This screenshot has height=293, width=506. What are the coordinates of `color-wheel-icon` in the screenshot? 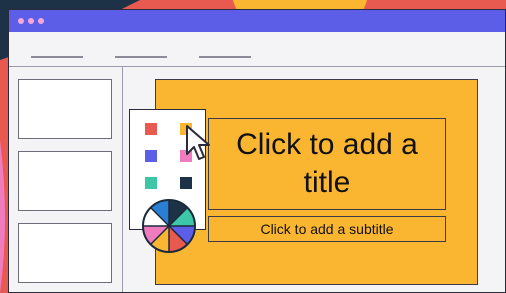 It's located at (169, 226).